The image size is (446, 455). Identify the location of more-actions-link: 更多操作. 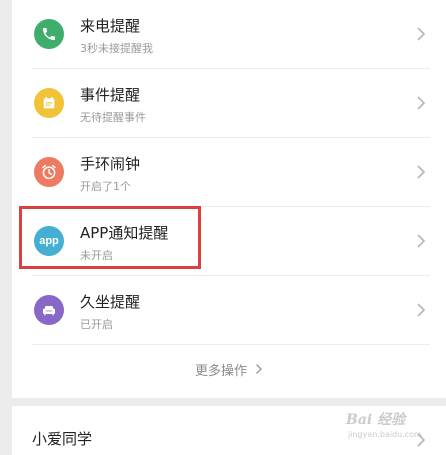
(229, 369).